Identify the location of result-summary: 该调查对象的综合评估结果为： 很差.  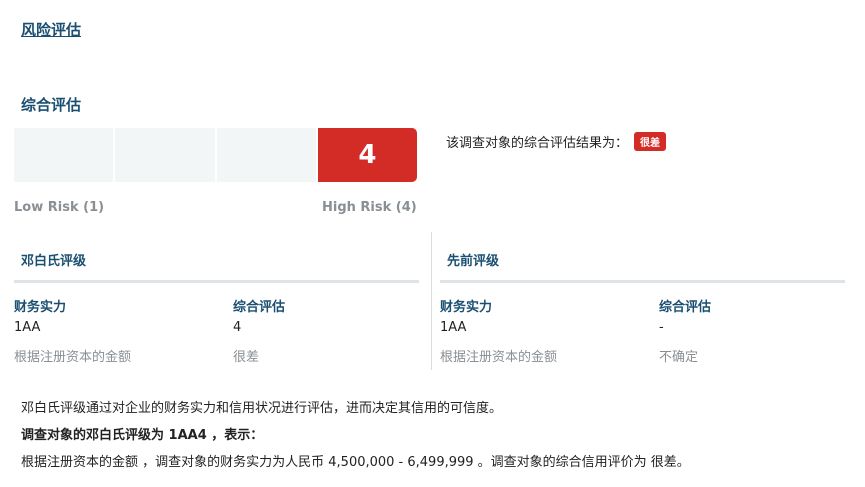
(556, 141).